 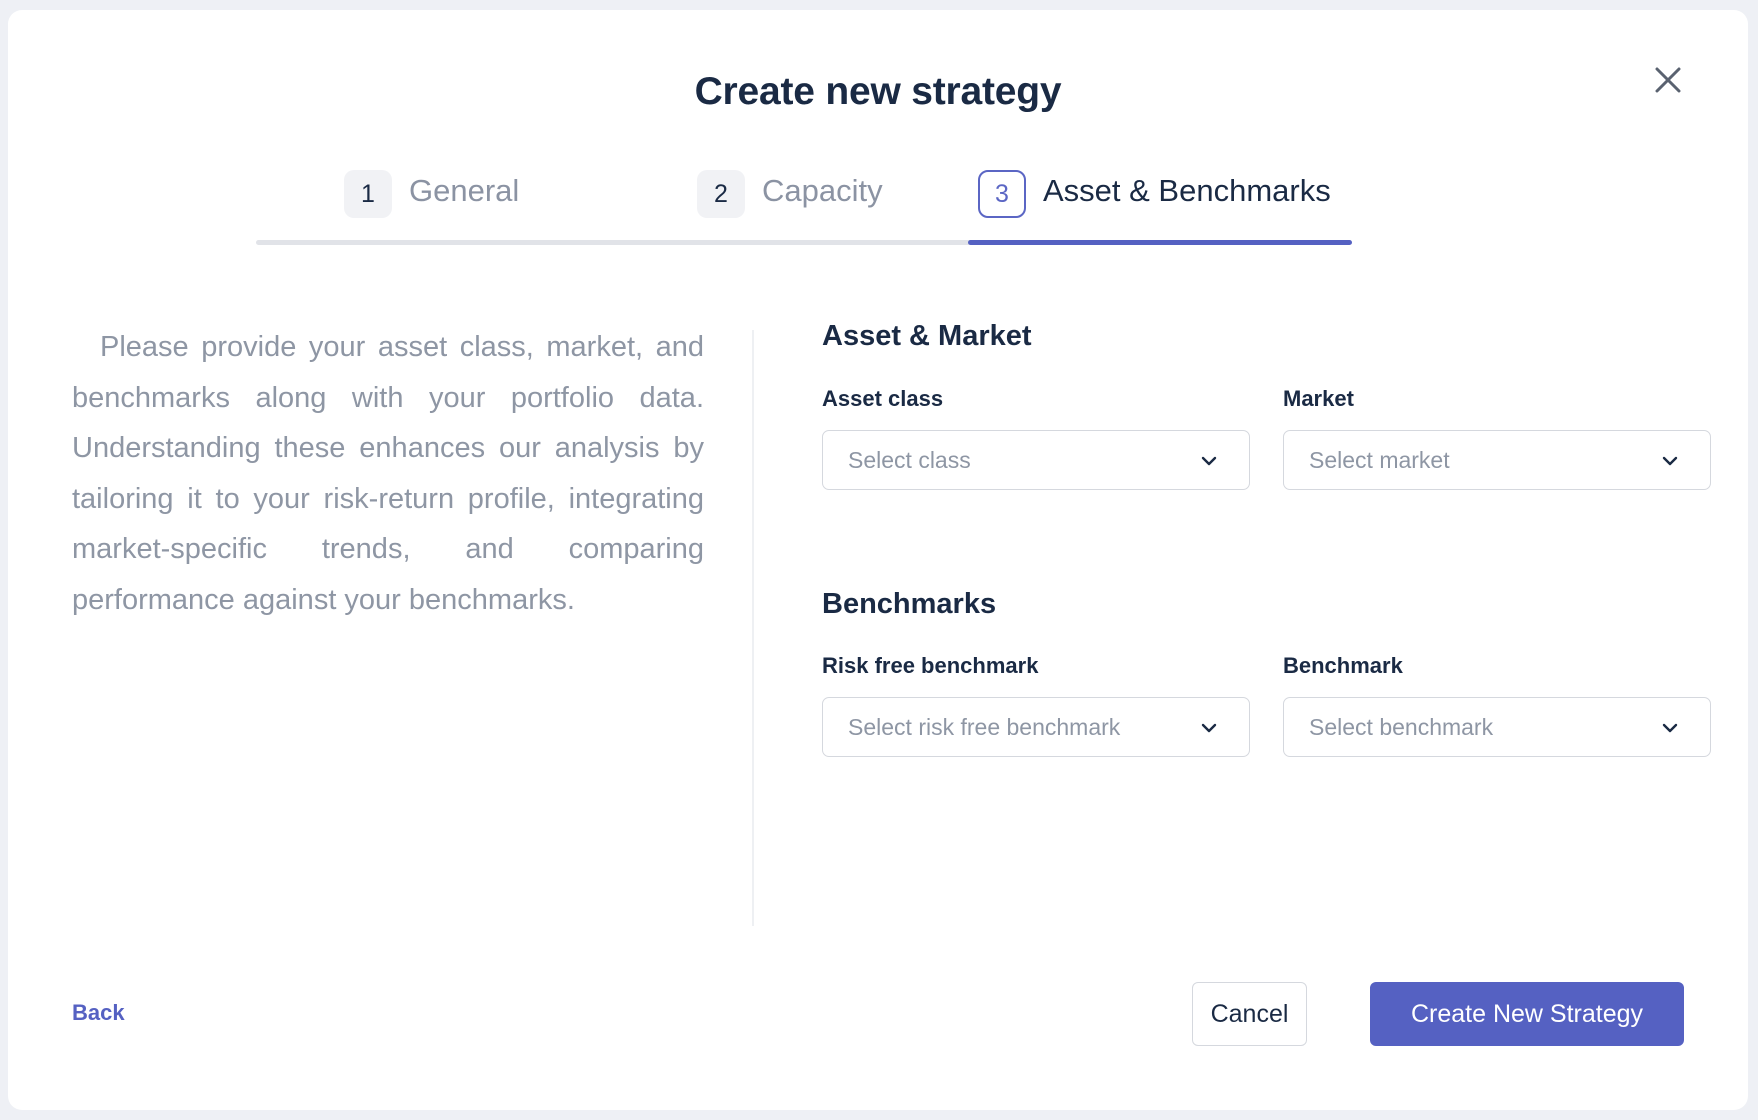 I want to click on asset-class-label: Asset class, so click(x=883, y=398).